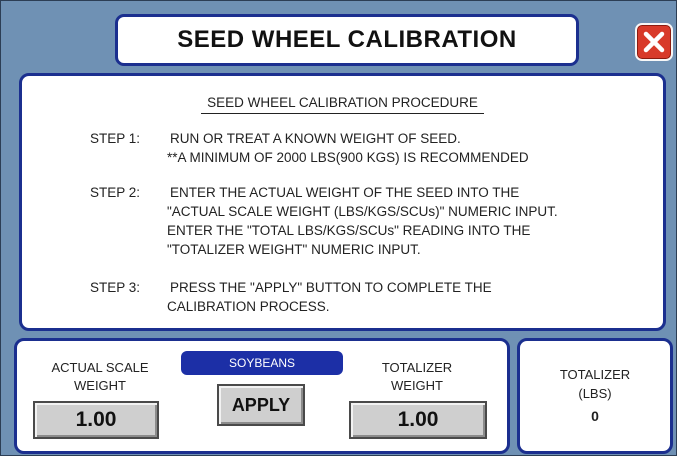  I want to click on close-icon, so click(654, 42).